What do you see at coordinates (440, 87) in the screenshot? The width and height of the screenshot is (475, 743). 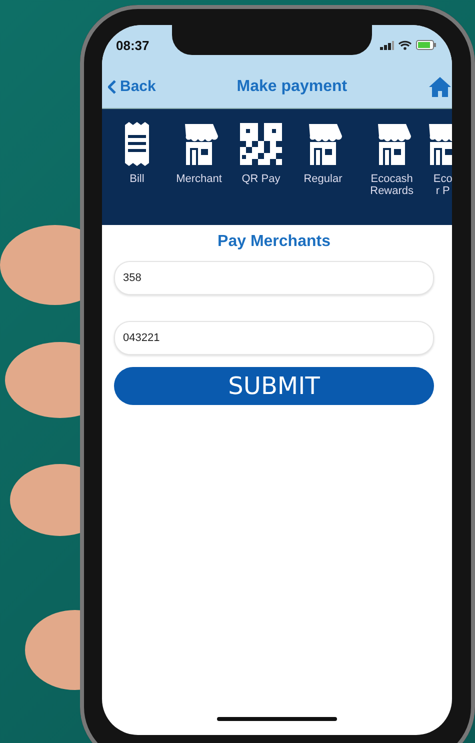 I see `home-icon` at bounding box center [440, 87].